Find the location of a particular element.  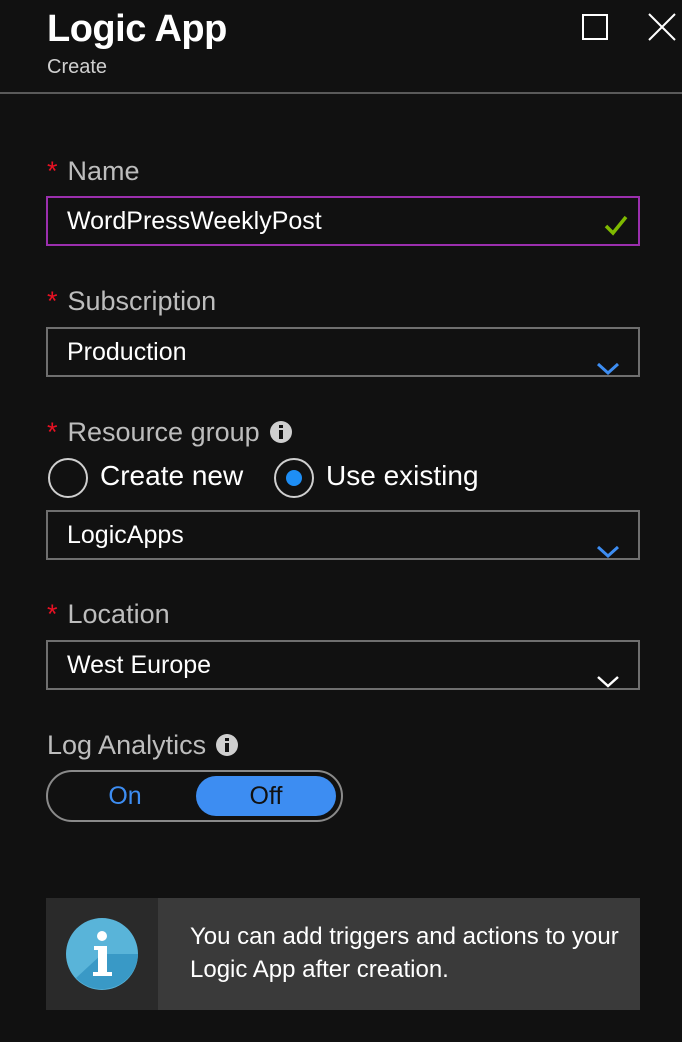

maximize-icon is located at coordinates (595, 27).